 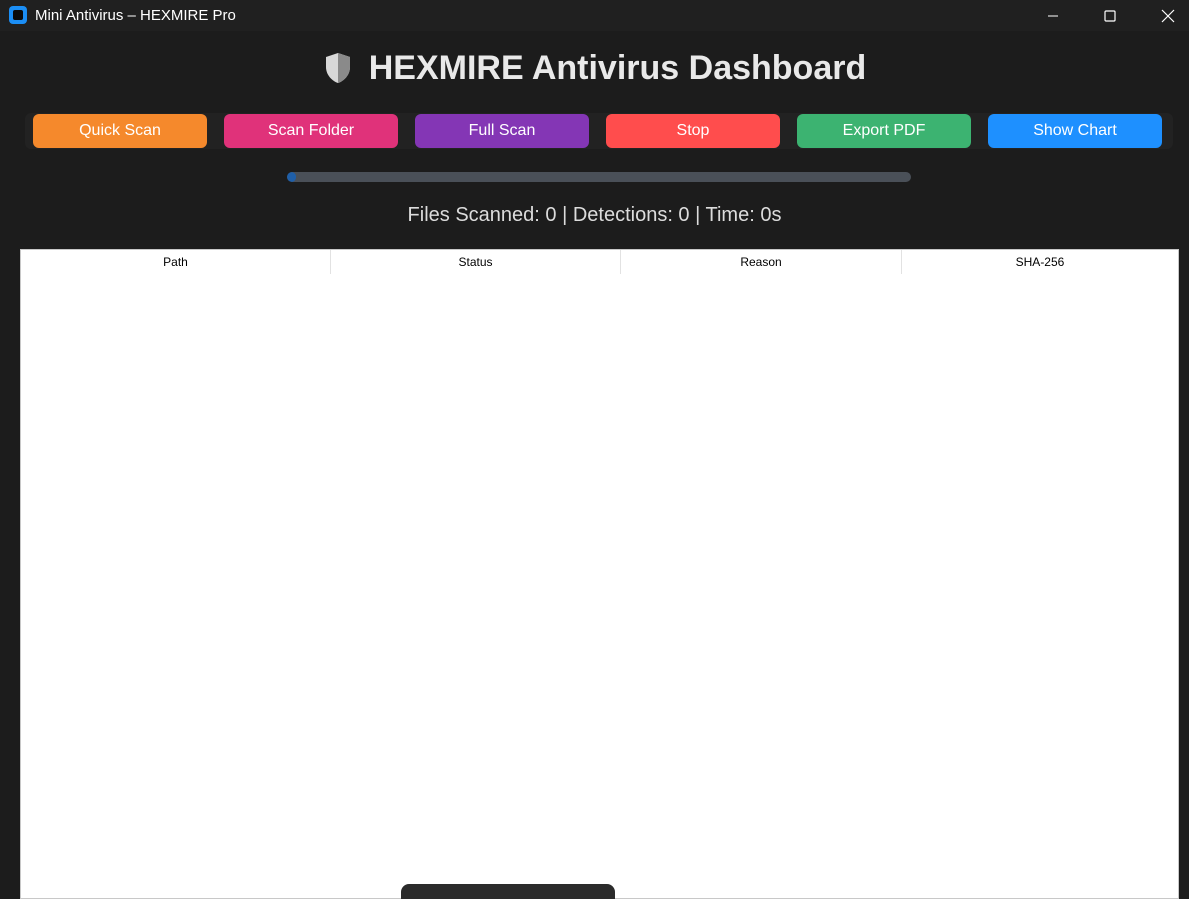 I want to click on bottom-overlay-tab, so click(x=508, y=891).